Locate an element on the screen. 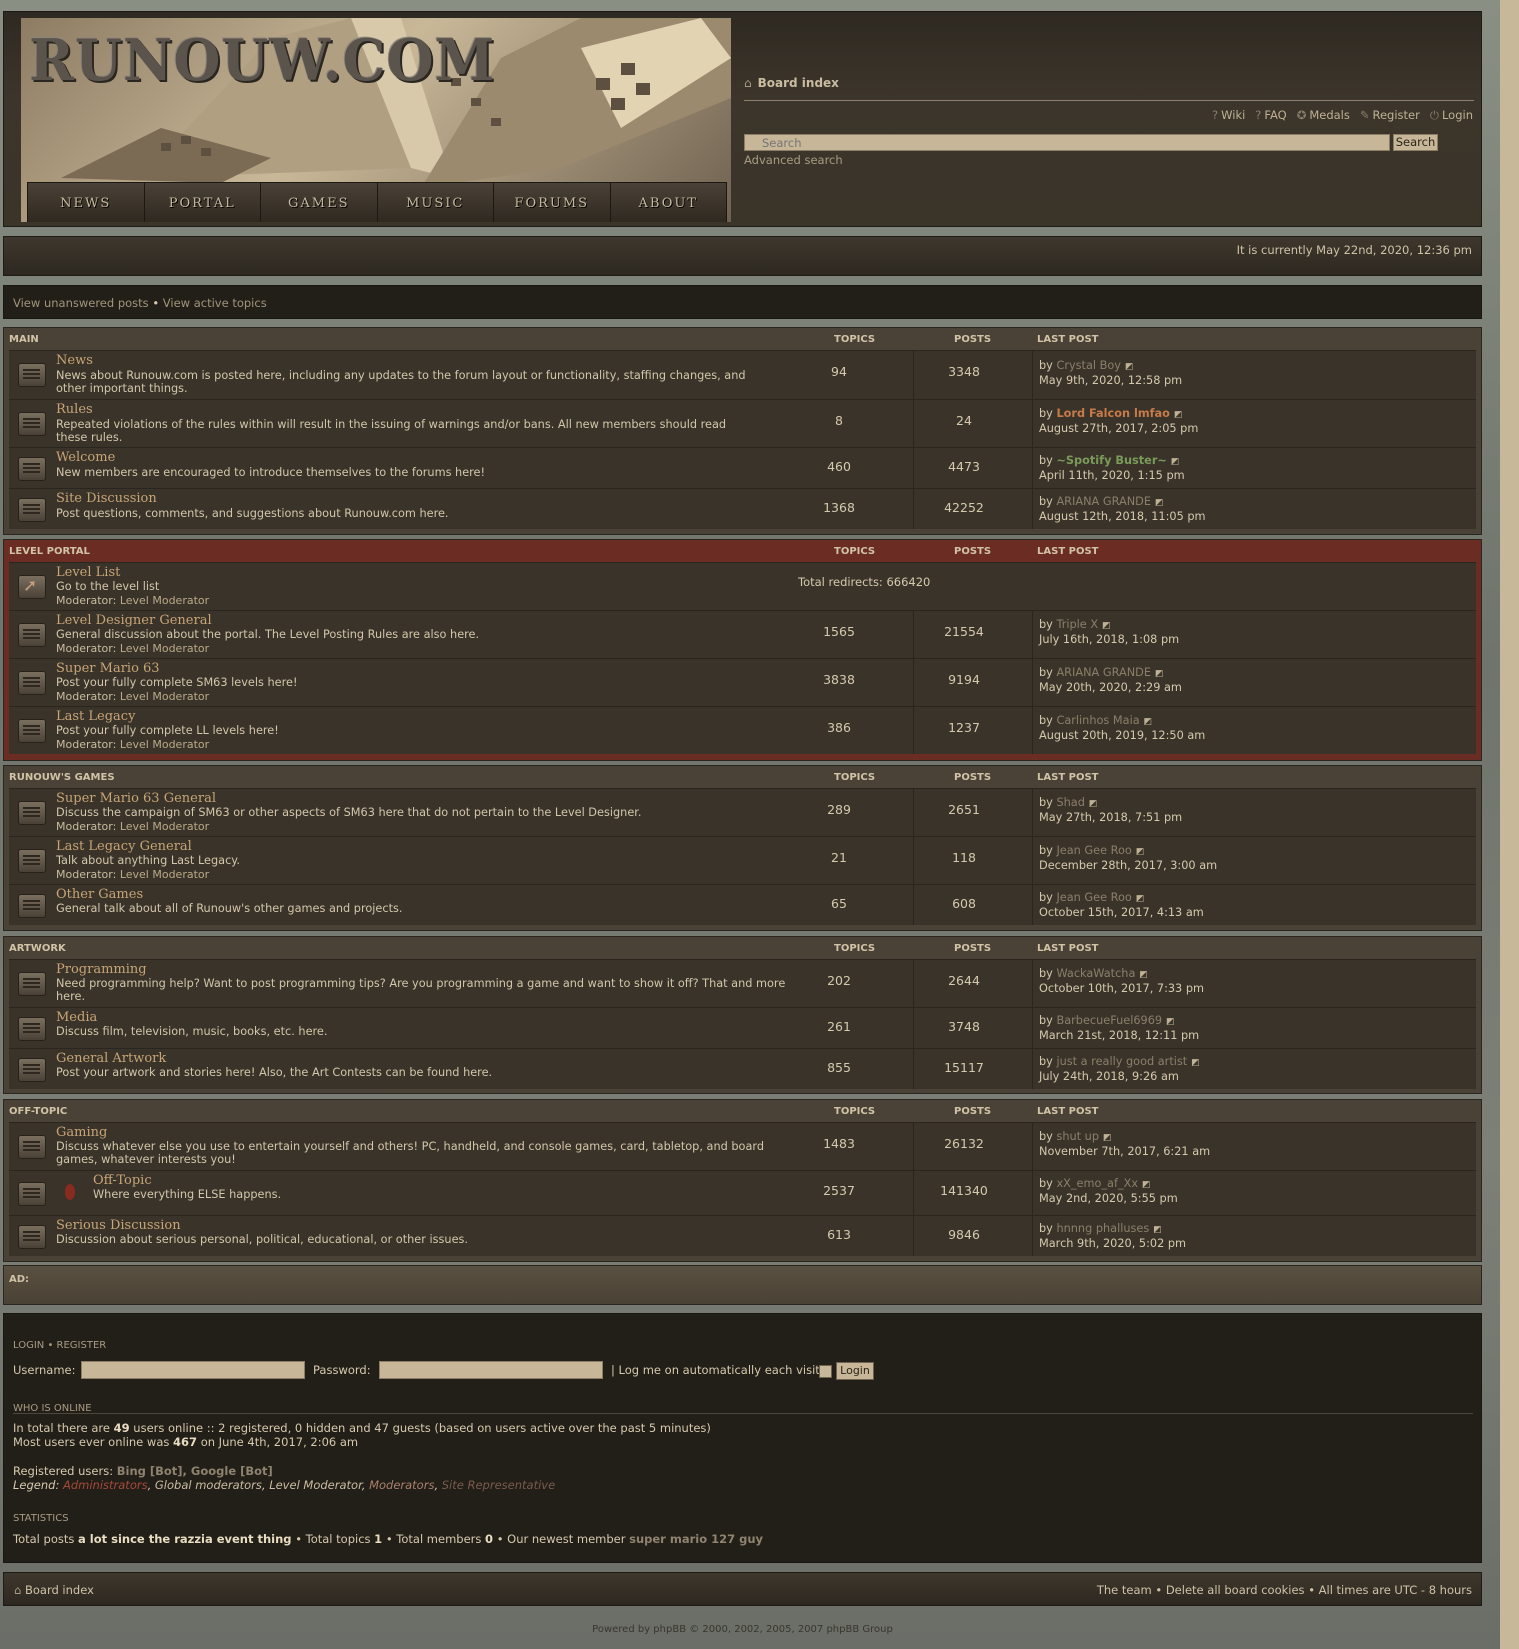 The image size is (1519, 1649). last-post-author: Shad is located at coordinates (1070, 802).